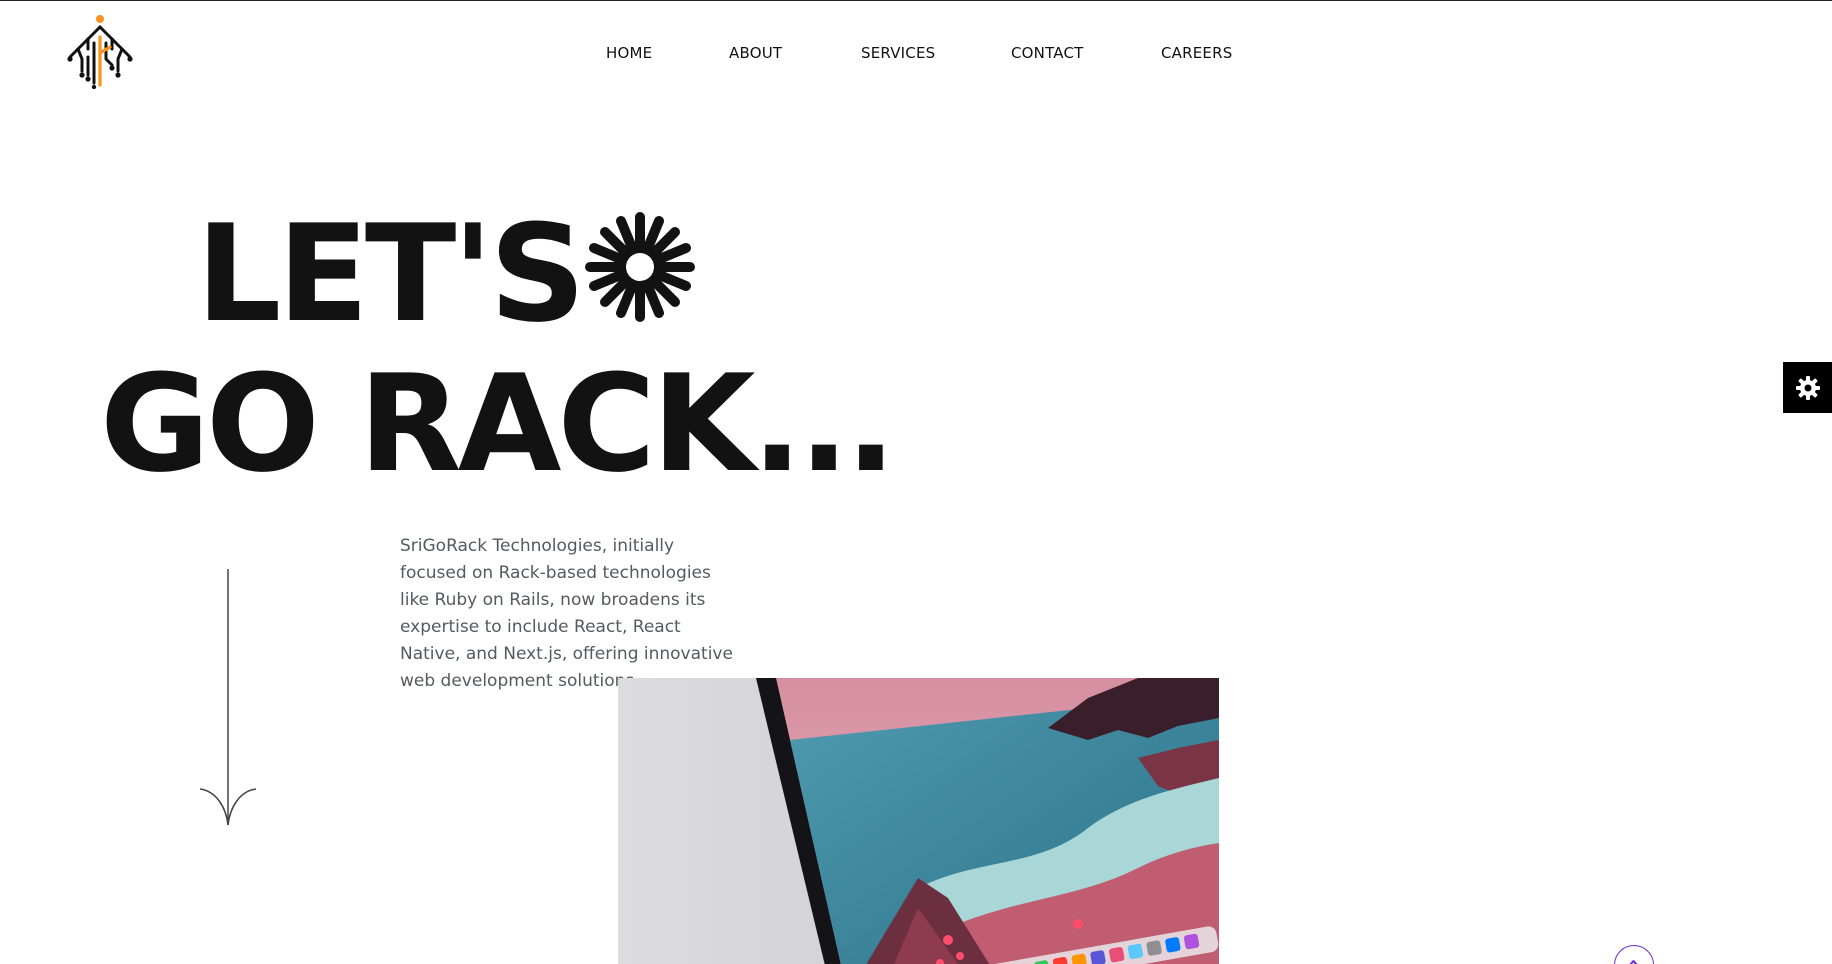 The height and width of the screenshot is (964, 1832). What do you see at coordinates (918, 821) in the screenshot?
I see `laptop-screen-photo` at bounding box center [918, 821].